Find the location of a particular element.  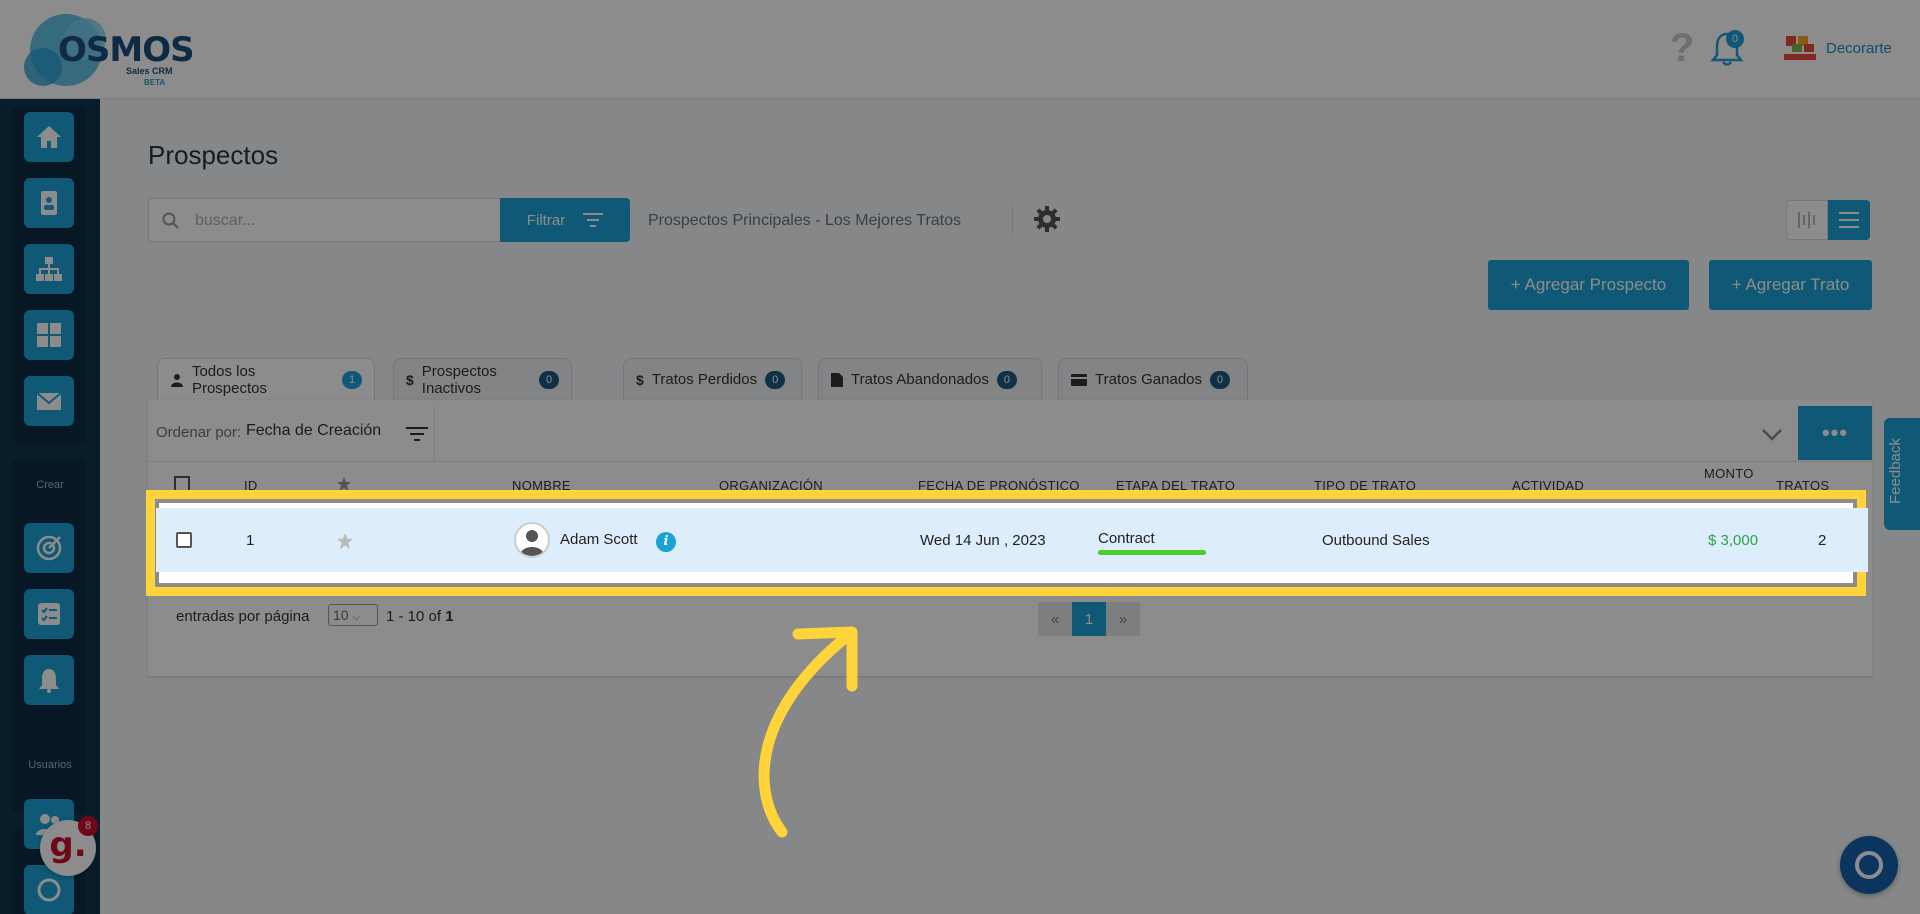

kanban-icon is located at coordinates (1806, 220).